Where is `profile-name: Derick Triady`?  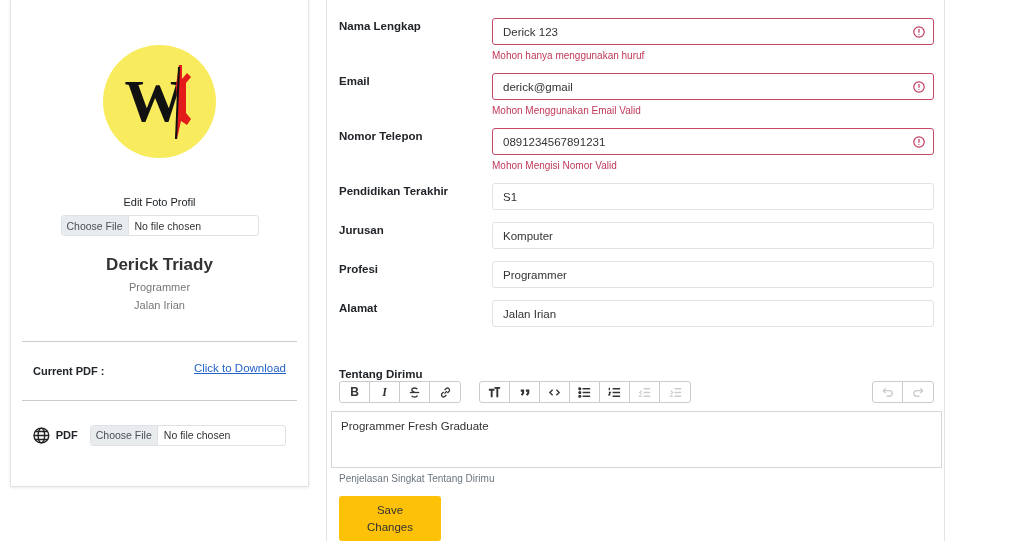 profile-name: Derick Triady is located at coordinates (159, 265).